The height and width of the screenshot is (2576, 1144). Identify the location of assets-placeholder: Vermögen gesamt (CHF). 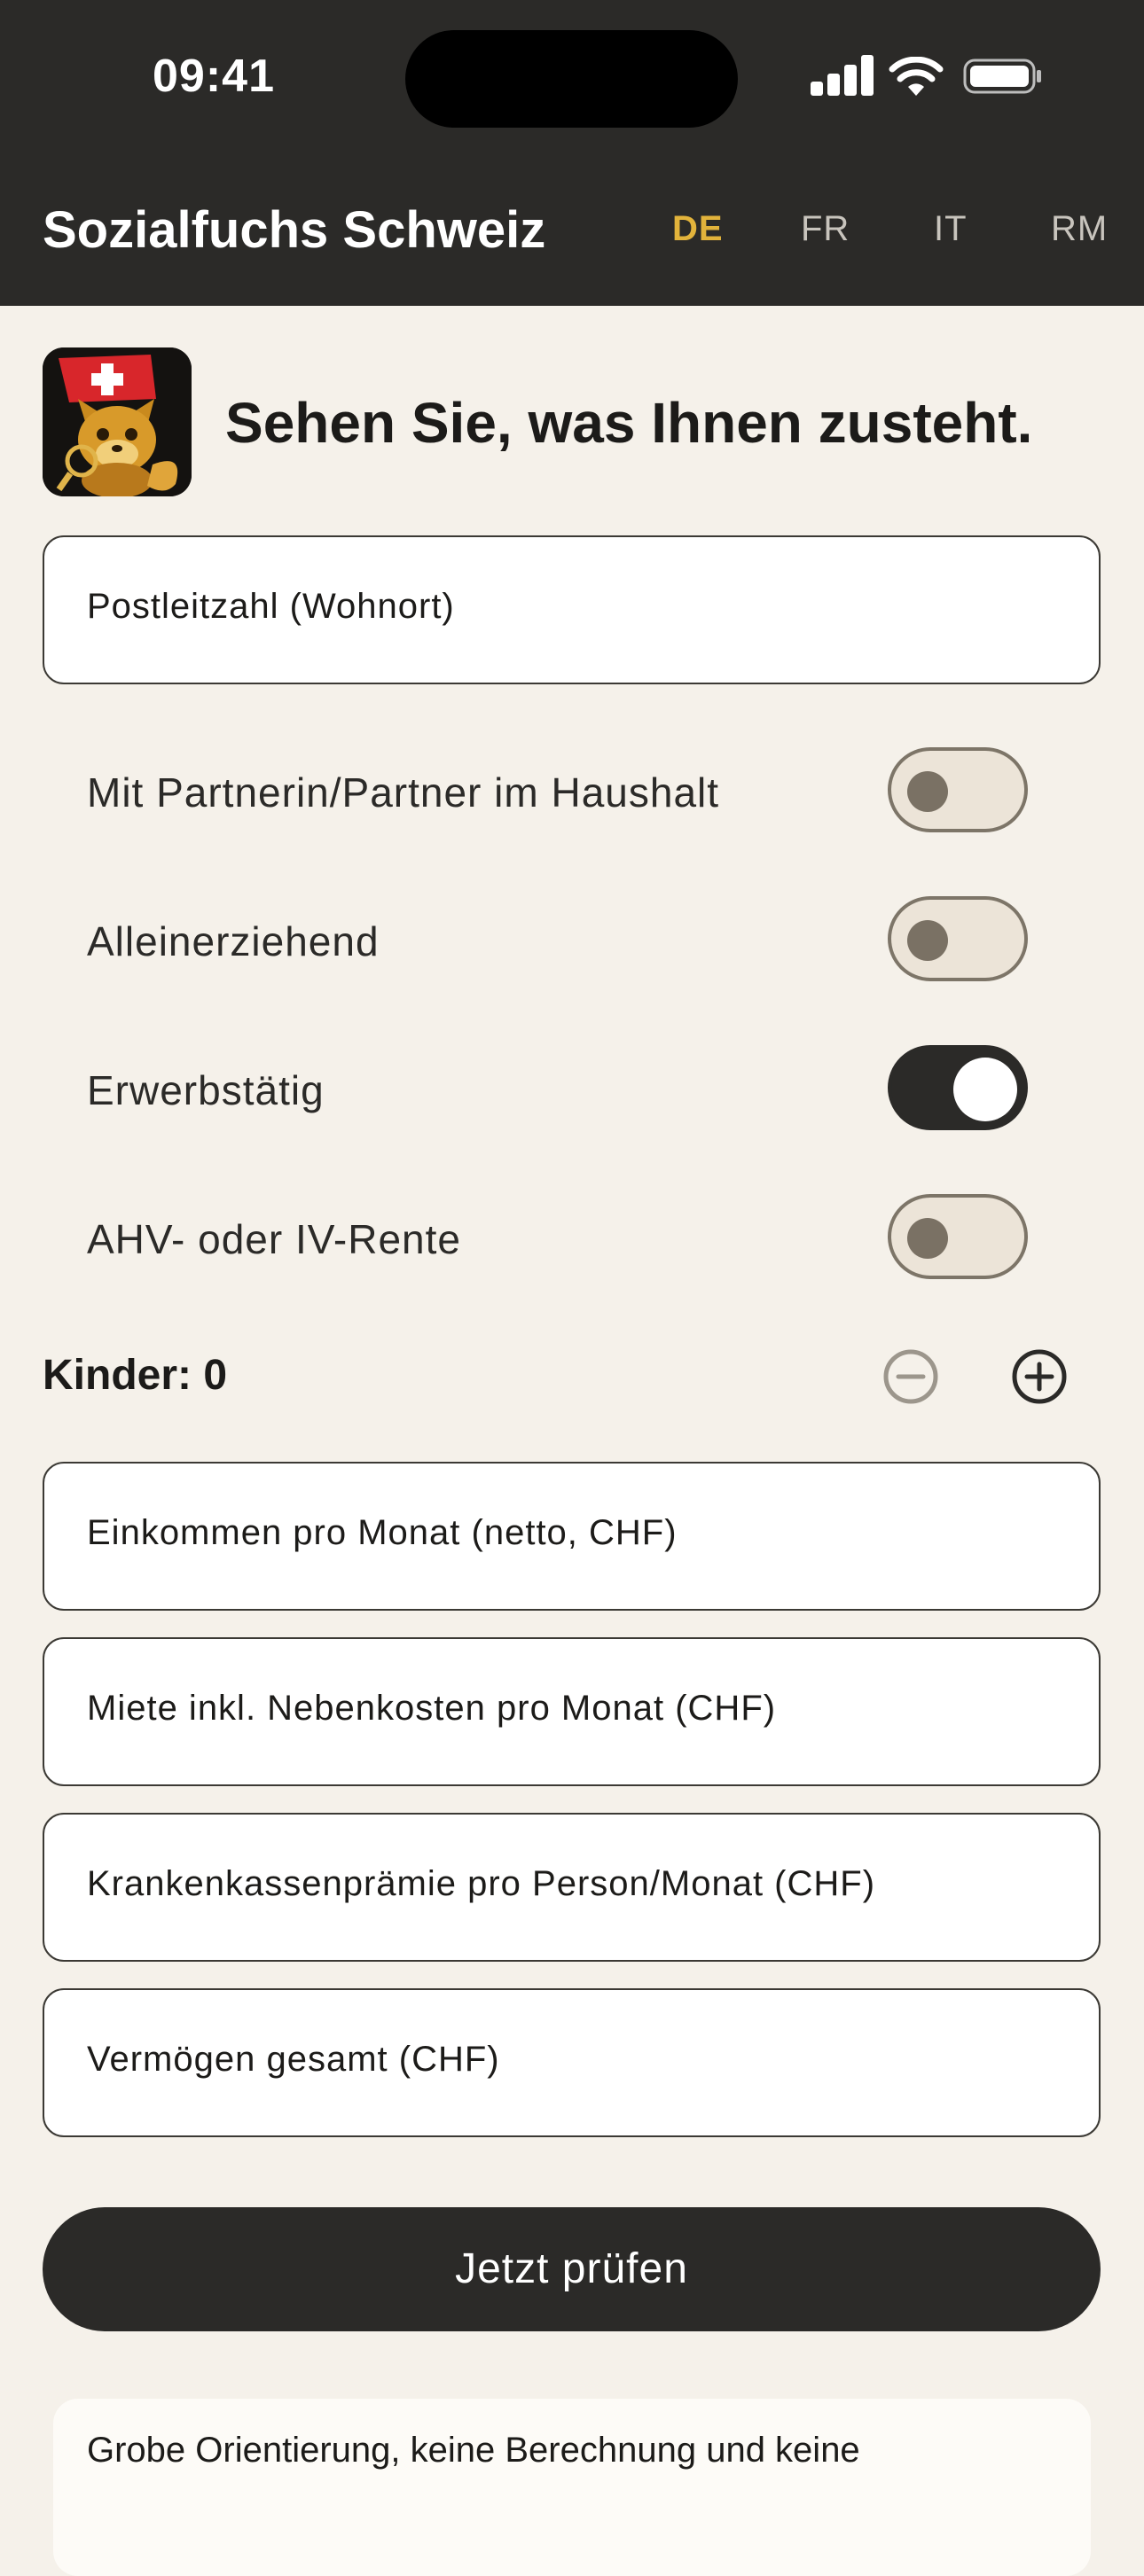
(293, 2059).